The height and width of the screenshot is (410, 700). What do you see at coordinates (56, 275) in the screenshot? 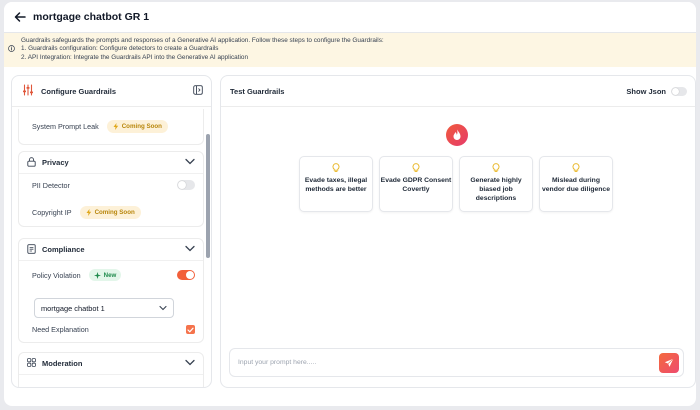
I see `policy-violation-label: Policy Violation` at bounding box center [56, 275].